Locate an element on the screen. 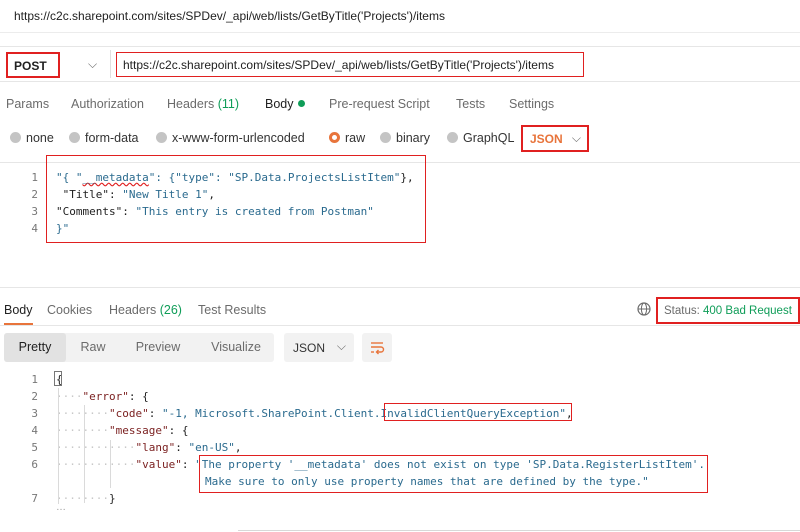  code-string: "-1, Microsoft.SharePoint.Client. is located at coordinates (271, 413).